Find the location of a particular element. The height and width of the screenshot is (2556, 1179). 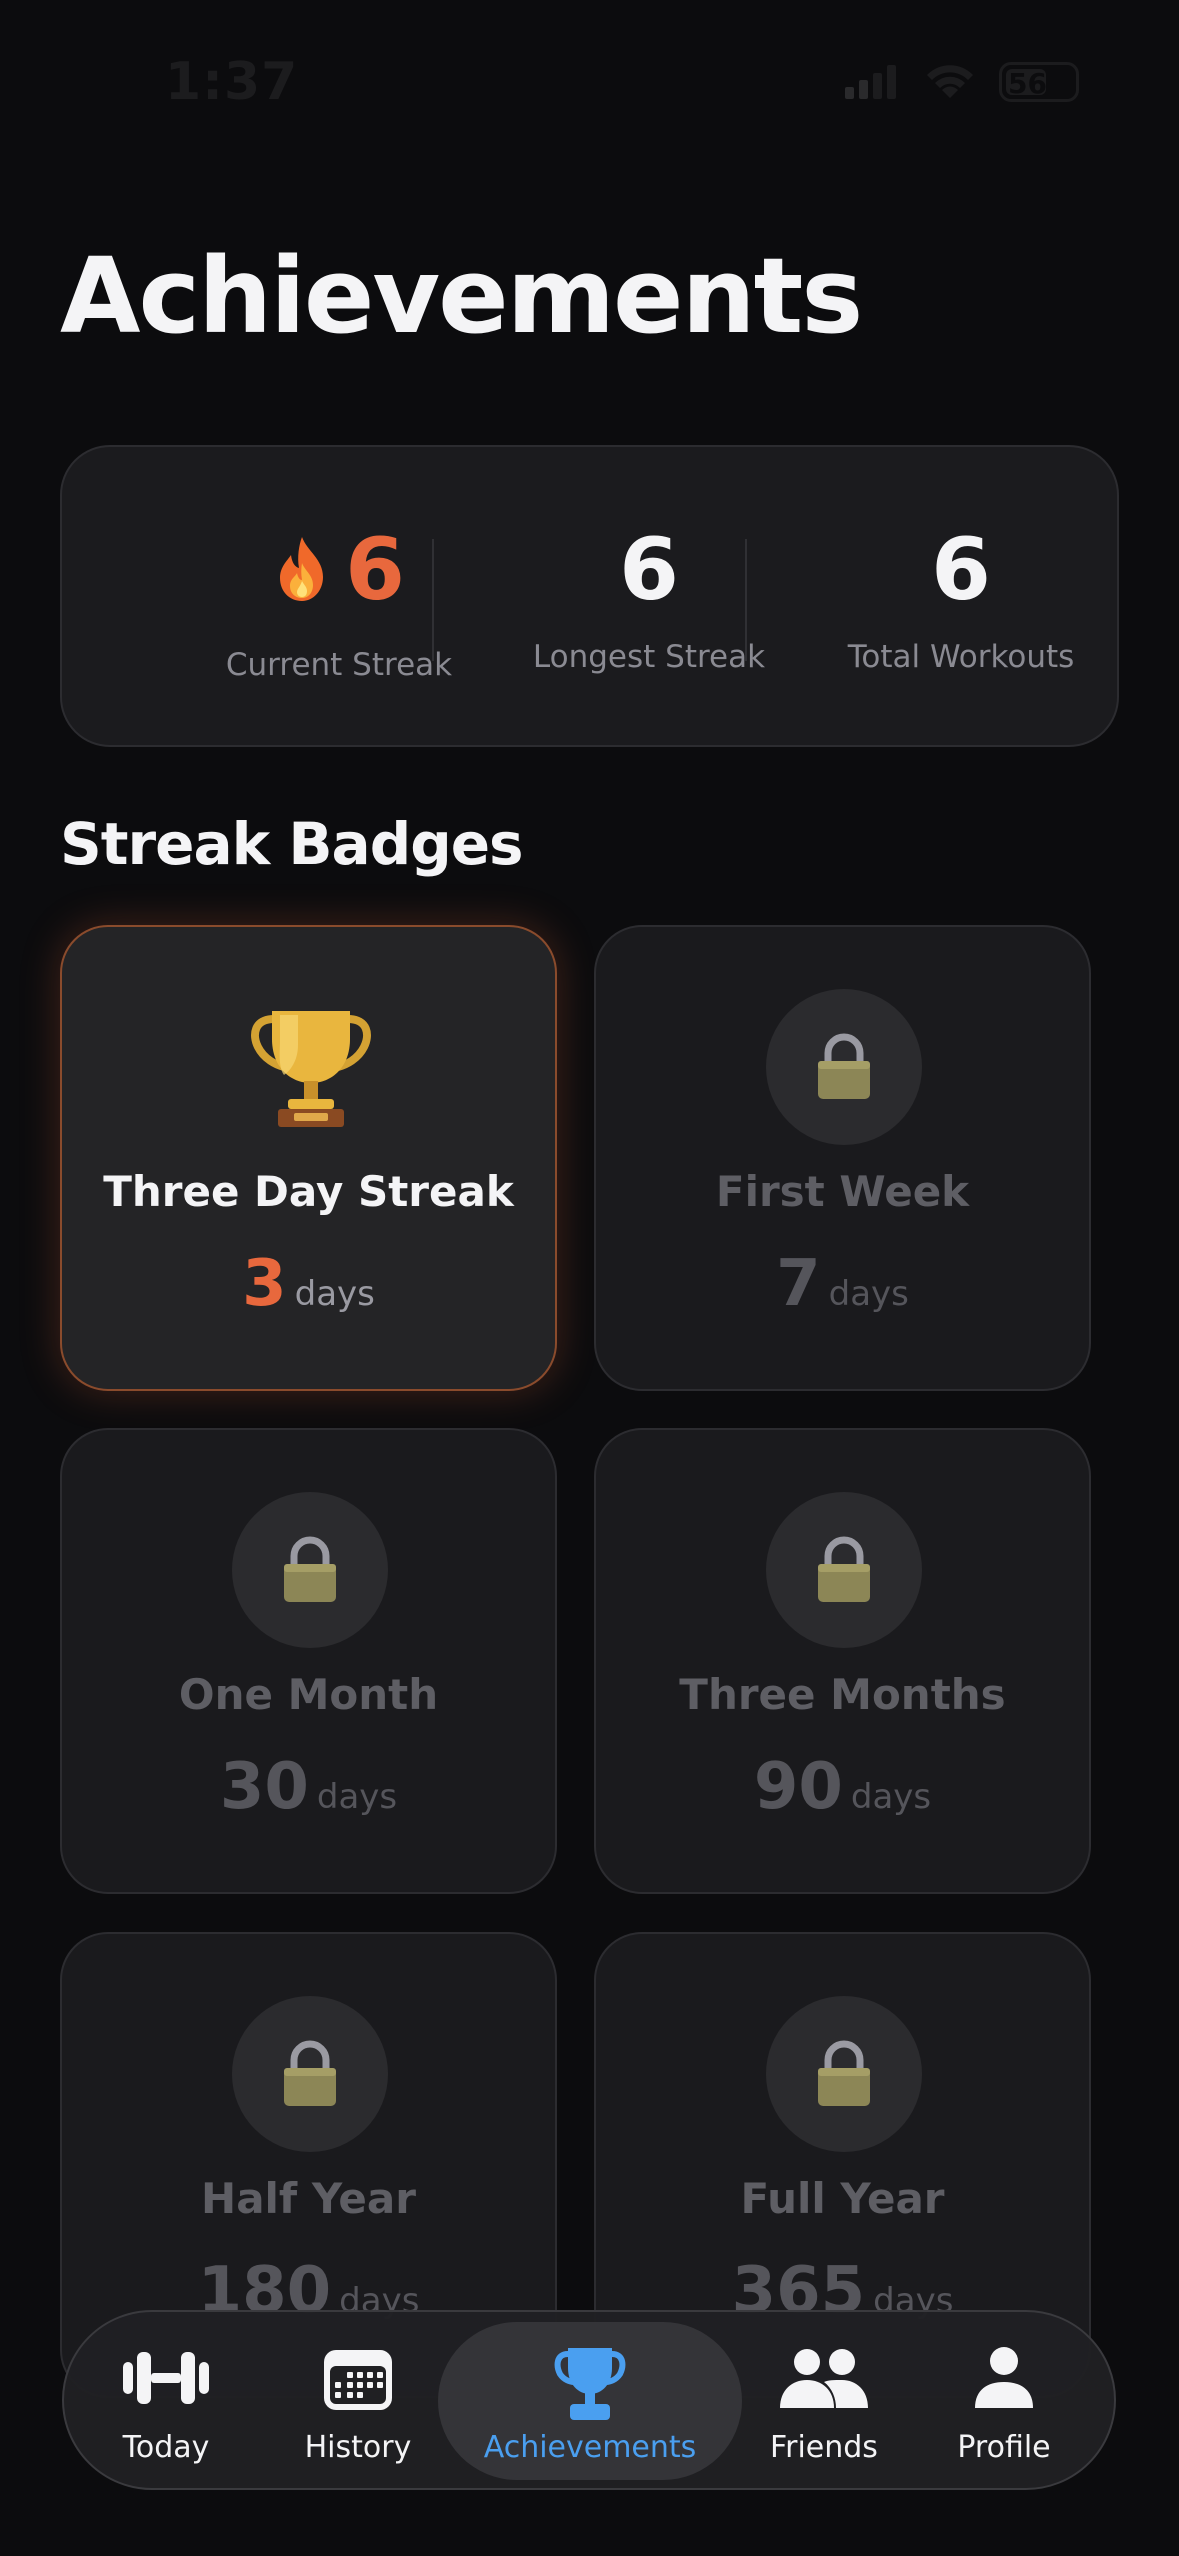

calendar-icon is located at coordinates (358, 2380).